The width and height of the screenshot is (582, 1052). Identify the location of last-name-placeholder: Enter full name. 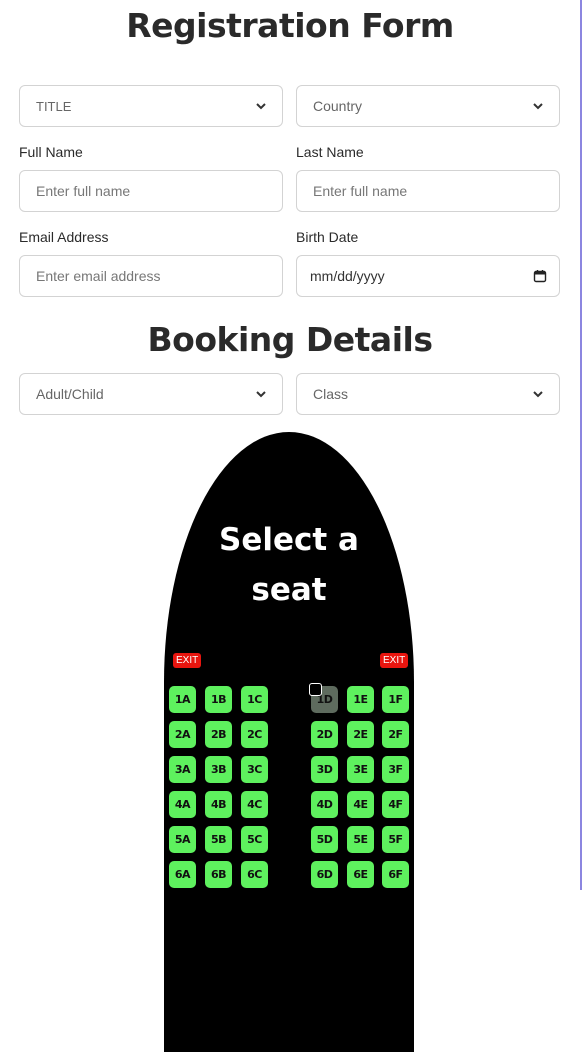
(360, 191).